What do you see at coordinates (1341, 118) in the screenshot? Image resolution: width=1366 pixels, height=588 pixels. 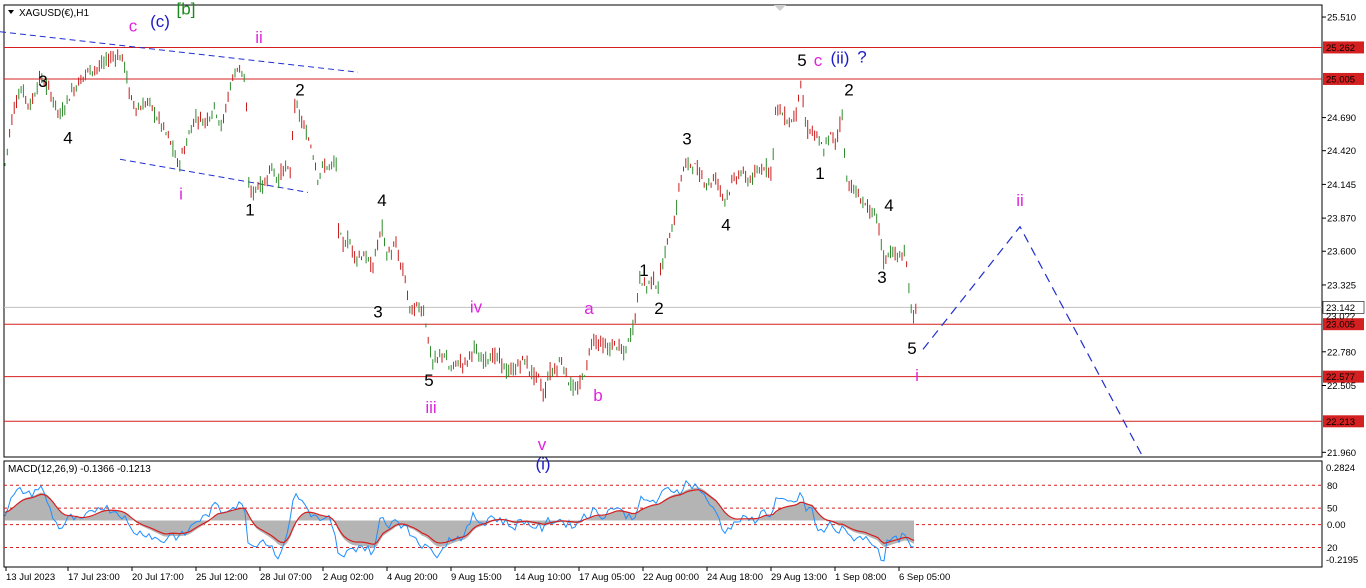 I see `price-tick-label: 24.690` at bounding box center [1341, 118].